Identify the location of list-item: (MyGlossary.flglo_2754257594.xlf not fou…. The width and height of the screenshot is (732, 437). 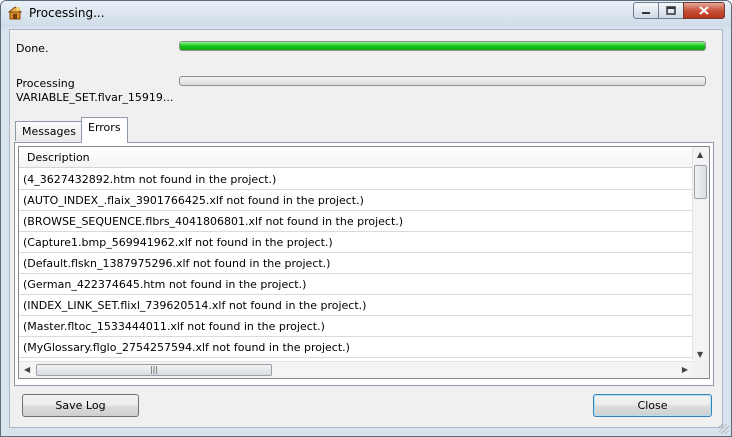
(356, 347).